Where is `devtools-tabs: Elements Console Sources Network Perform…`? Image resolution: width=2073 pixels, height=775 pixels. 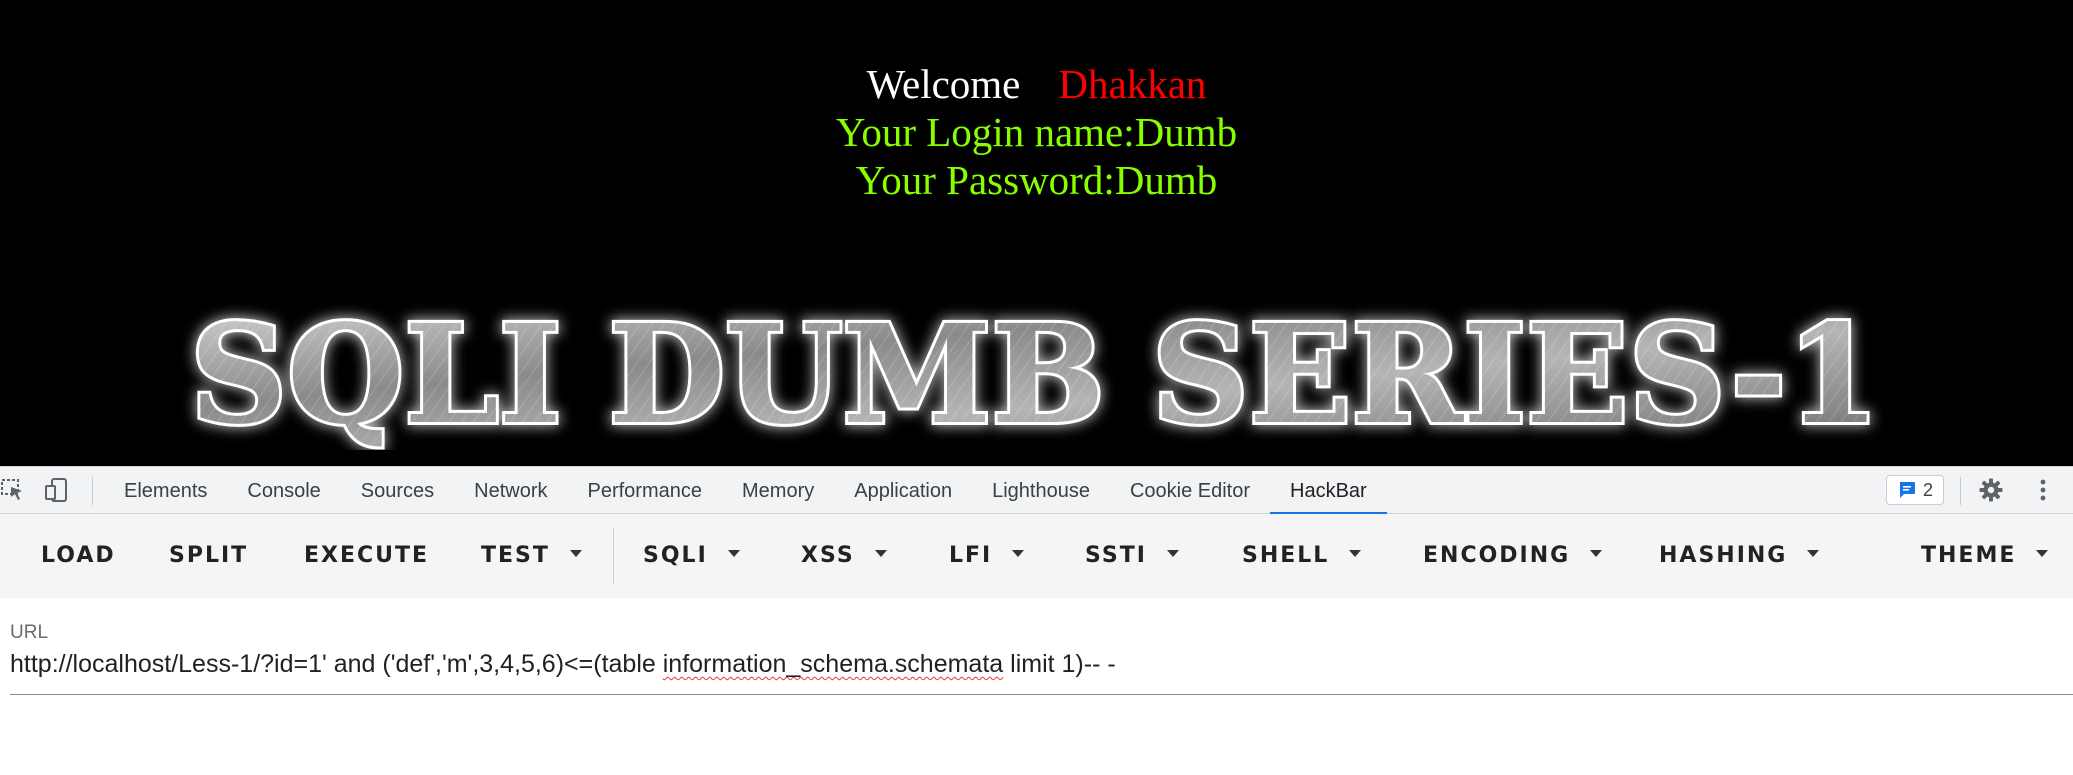 devtools-tabs: Elements Console Sources Network Perform… is located at coordinates (745, 491).